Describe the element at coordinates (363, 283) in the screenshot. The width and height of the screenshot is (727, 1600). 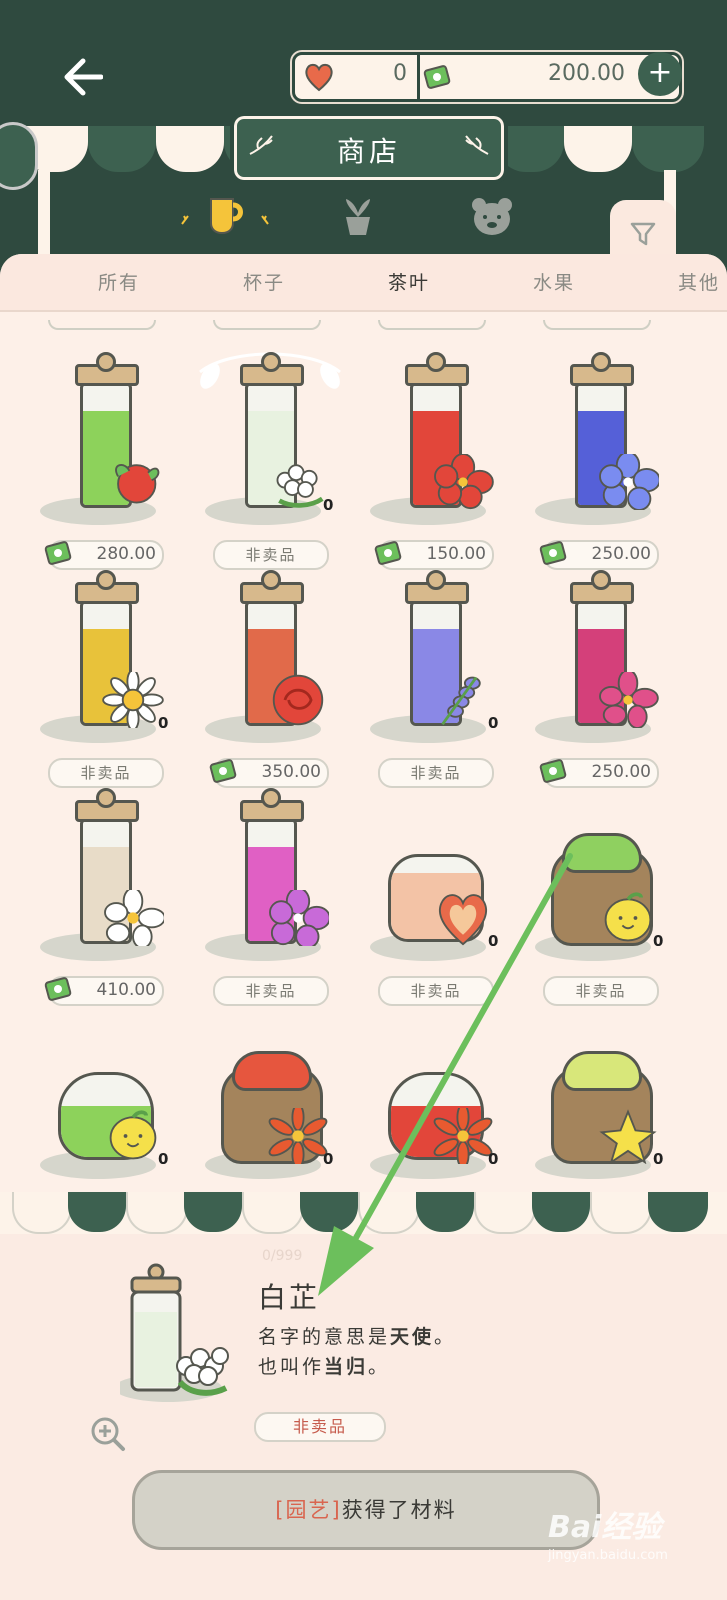
I see `tab-bar: 所有 杯子 茶叶 水果 其他` at that location.